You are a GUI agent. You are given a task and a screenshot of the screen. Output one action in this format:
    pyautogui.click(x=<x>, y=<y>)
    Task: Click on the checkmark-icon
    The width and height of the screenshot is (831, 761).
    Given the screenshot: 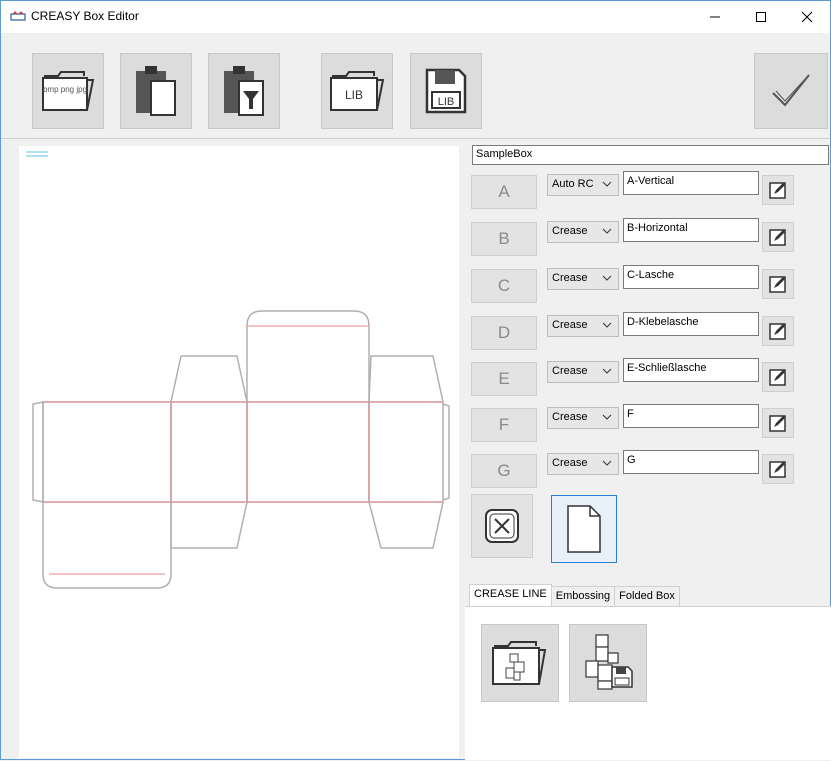 What is the action you would take?
    pyautogui.click(x=791, y=90)
    